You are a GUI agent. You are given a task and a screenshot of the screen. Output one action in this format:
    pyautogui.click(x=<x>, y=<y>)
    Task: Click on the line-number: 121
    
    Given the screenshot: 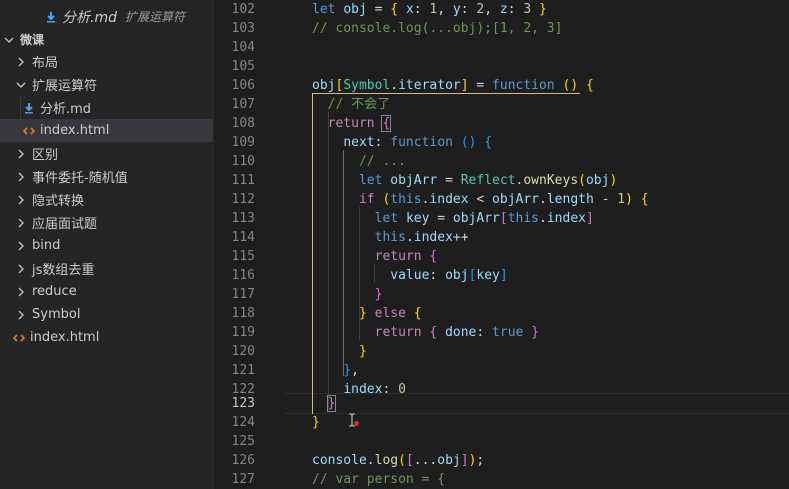 What is the action you would take?
    pyautogui.click(x=243, y=370)
    